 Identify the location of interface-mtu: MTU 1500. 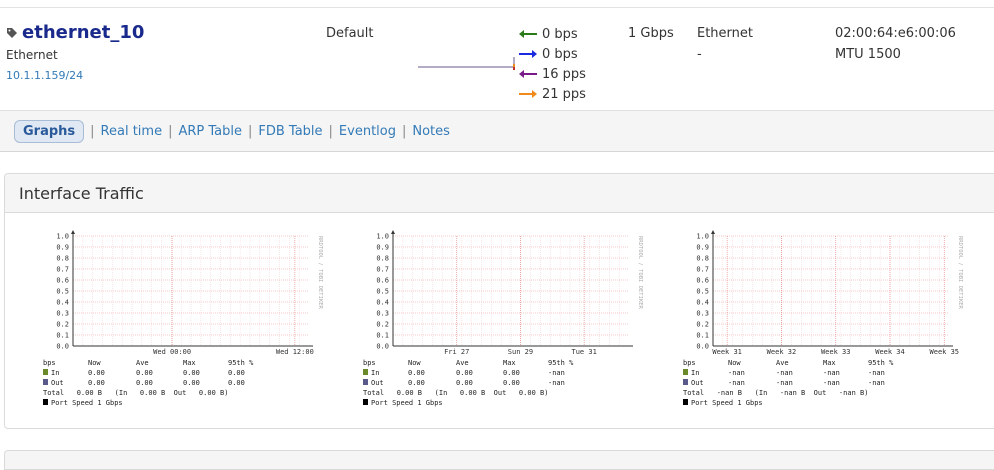
(868, 54).